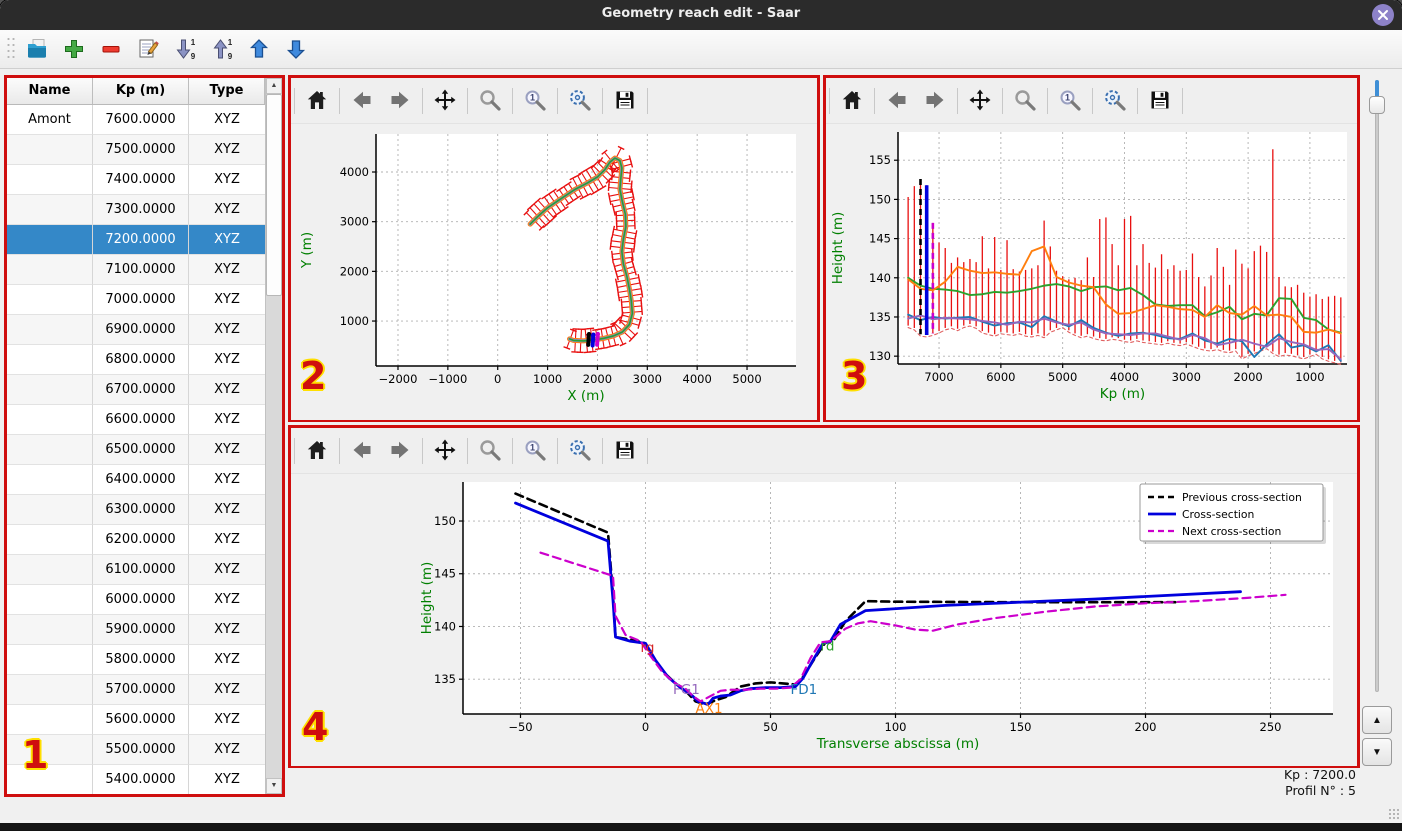 This screenshot has height=831, width=1402. What do you see at coordinates (497, 379) in the screenshot?
I see `svg-text: 0` at bounding box center [497, 379].